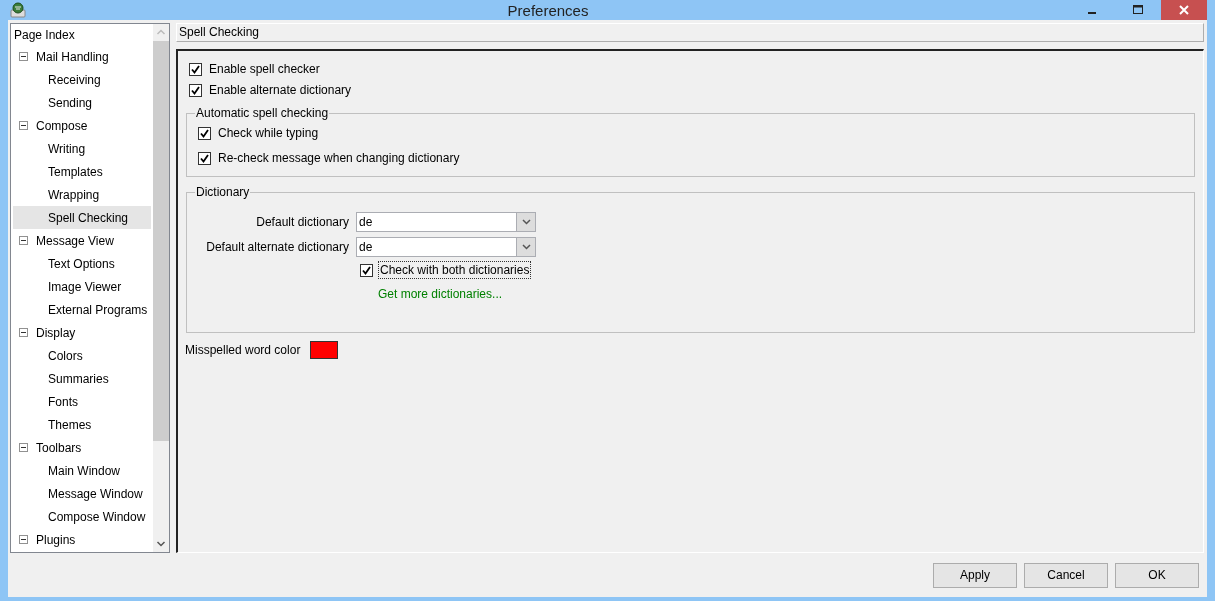 The width and height of the screenshot is (1215, 601). What do you see at coordinates (82, 424) in the screenshot?
I see `tree-item: Themes` at bounding box center [82, 424].